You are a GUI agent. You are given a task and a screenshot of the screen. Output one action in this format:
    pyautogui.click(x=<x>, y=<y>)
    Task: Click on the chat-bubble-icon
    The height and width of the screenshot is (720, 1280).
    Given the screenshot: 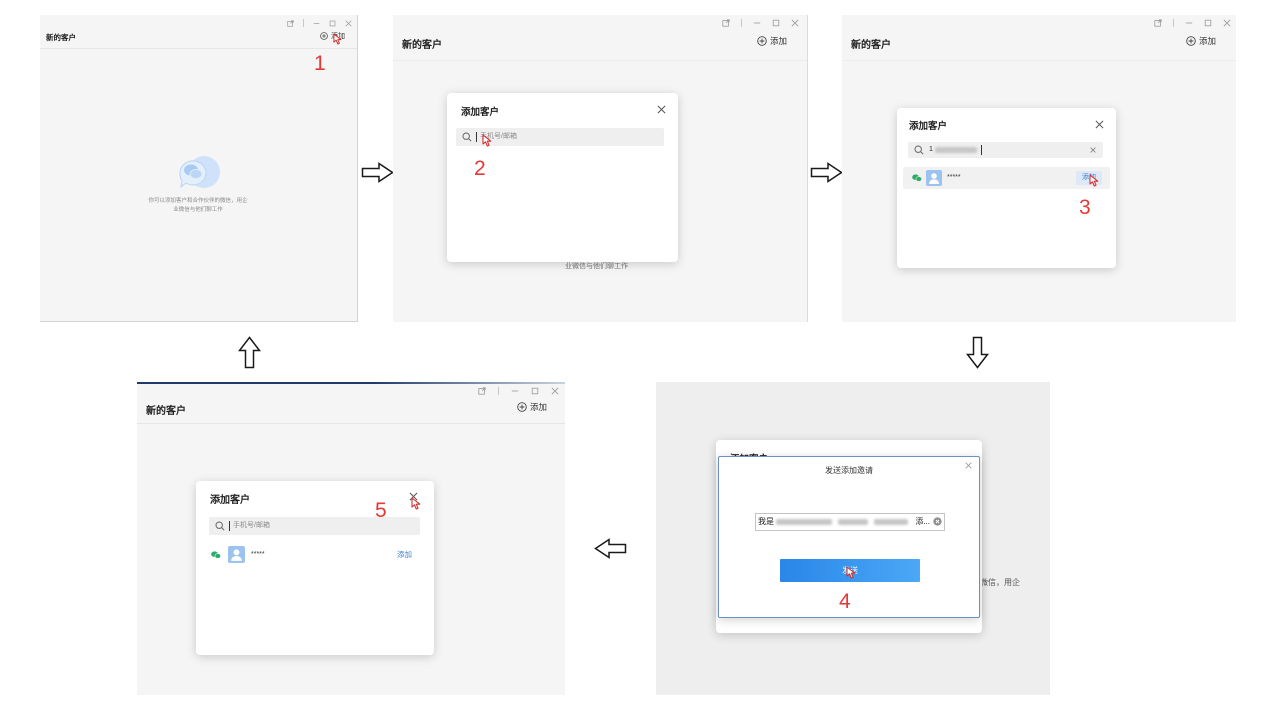 What is the action you would take?
    pyautogui.click(x=198, y=174)
    